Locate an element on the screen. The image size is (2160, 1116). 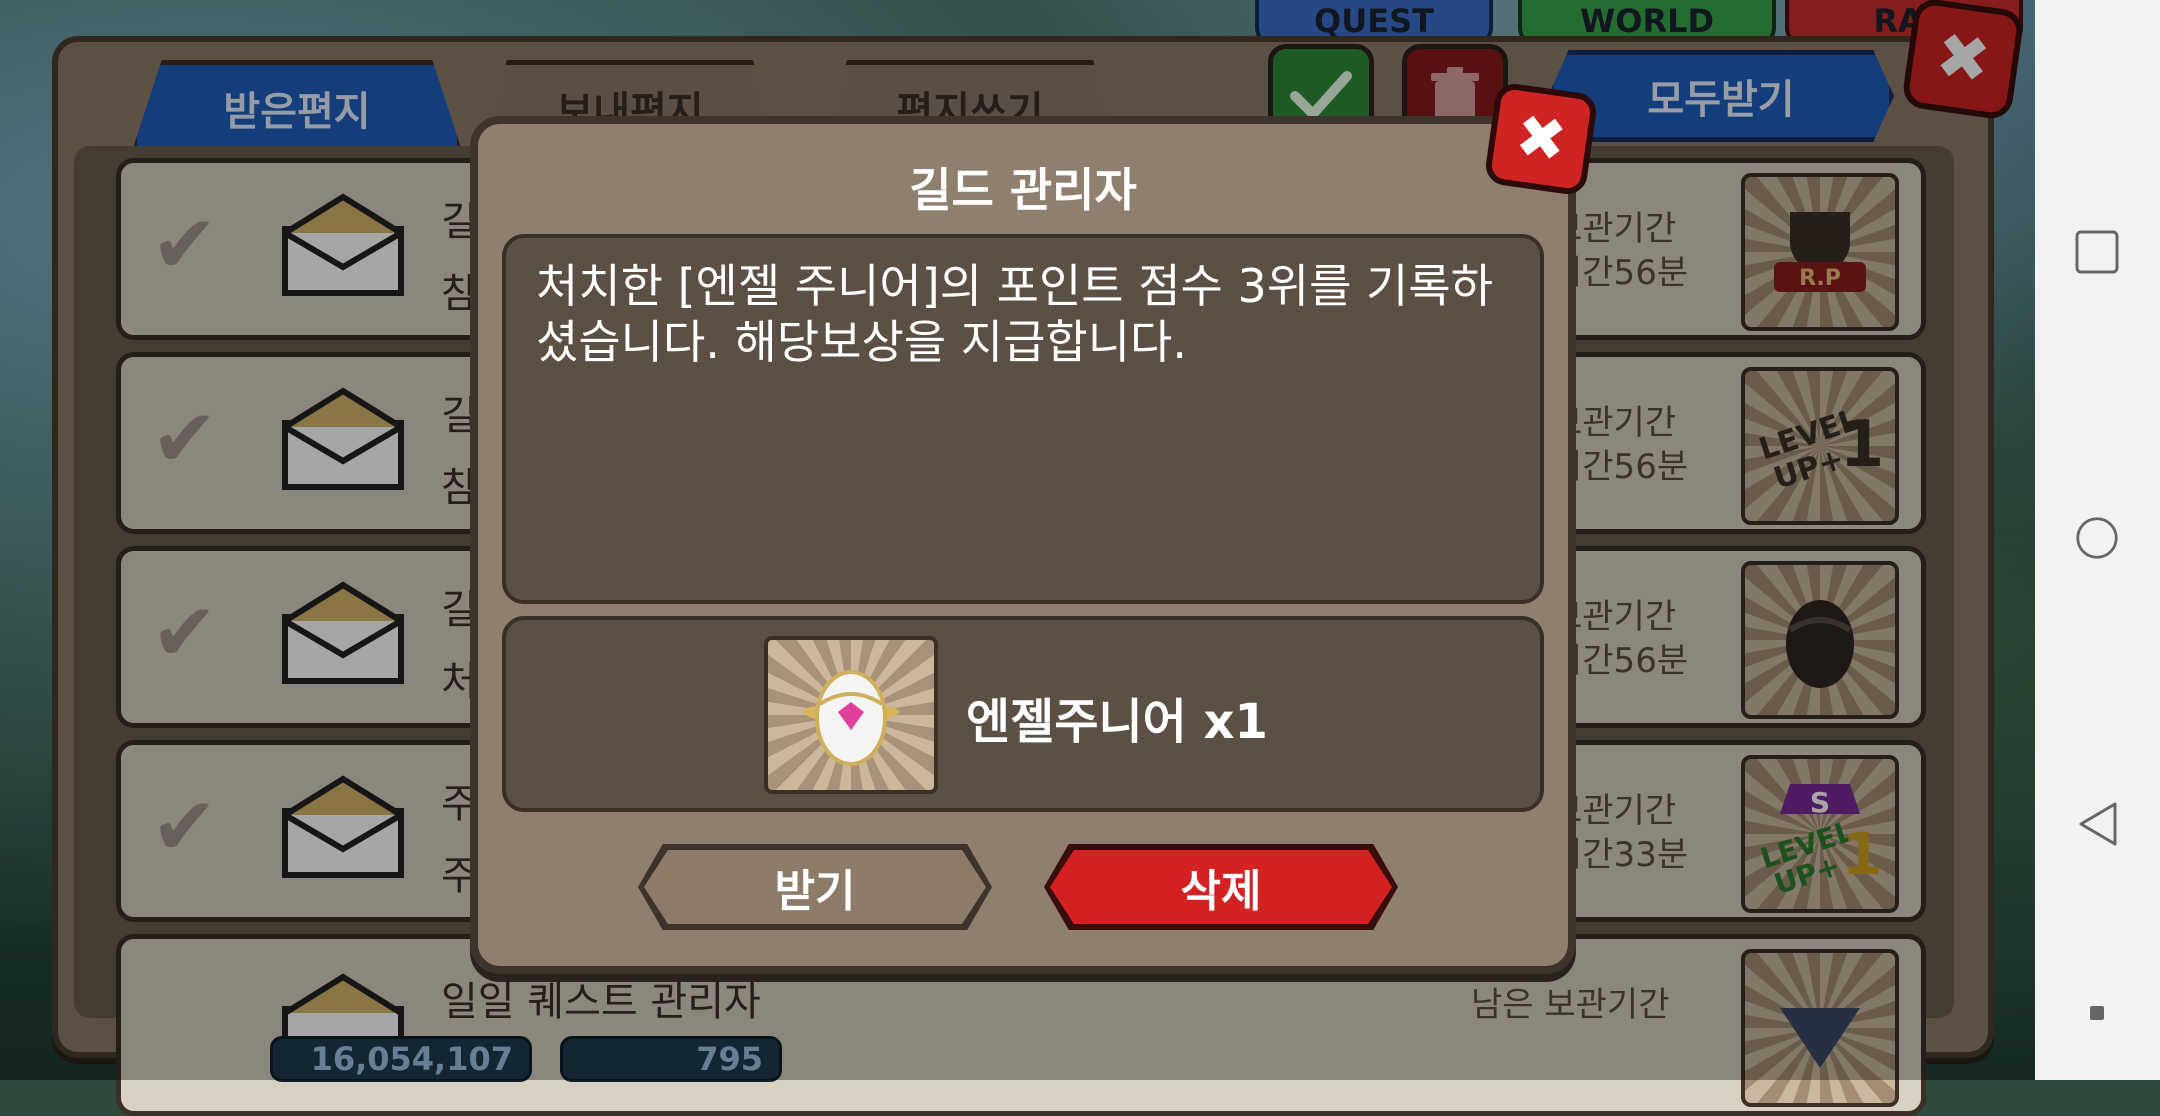
reward-box: 엔젤주니어 x1 is located at coordinates (1023, 714).